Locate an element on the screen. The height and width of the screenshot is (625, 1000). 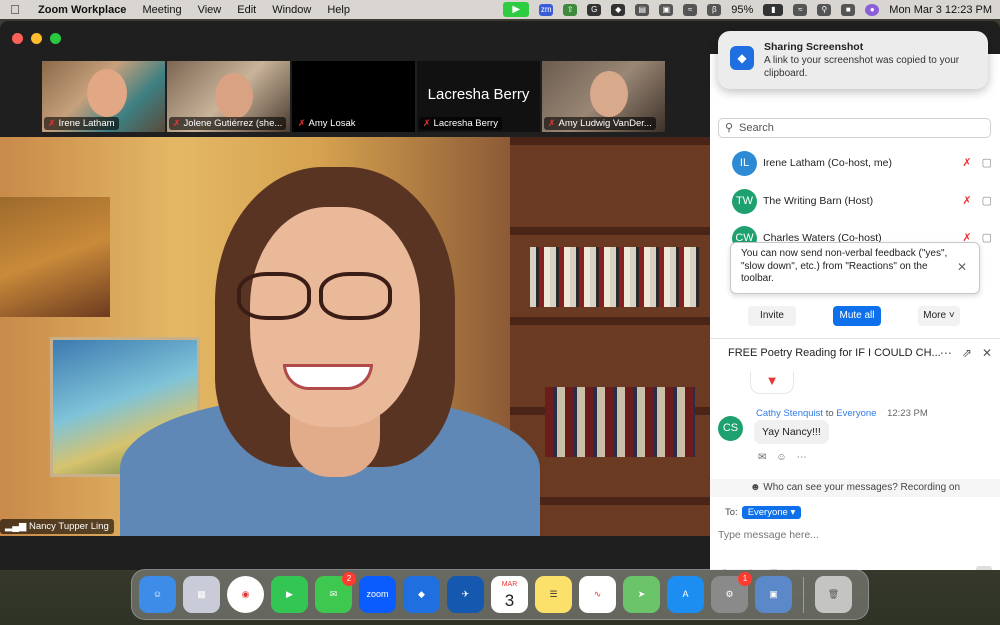
menu-edit: Edit is located at coordinates (246, 10).